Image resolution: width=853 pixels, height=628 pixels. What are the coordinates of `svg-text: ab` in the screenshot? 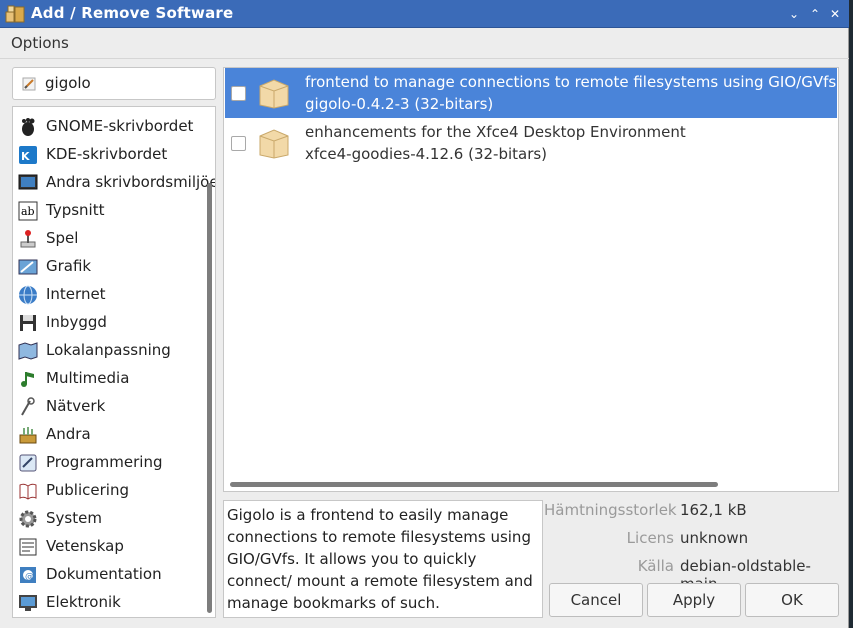 It's located at (28, 211).